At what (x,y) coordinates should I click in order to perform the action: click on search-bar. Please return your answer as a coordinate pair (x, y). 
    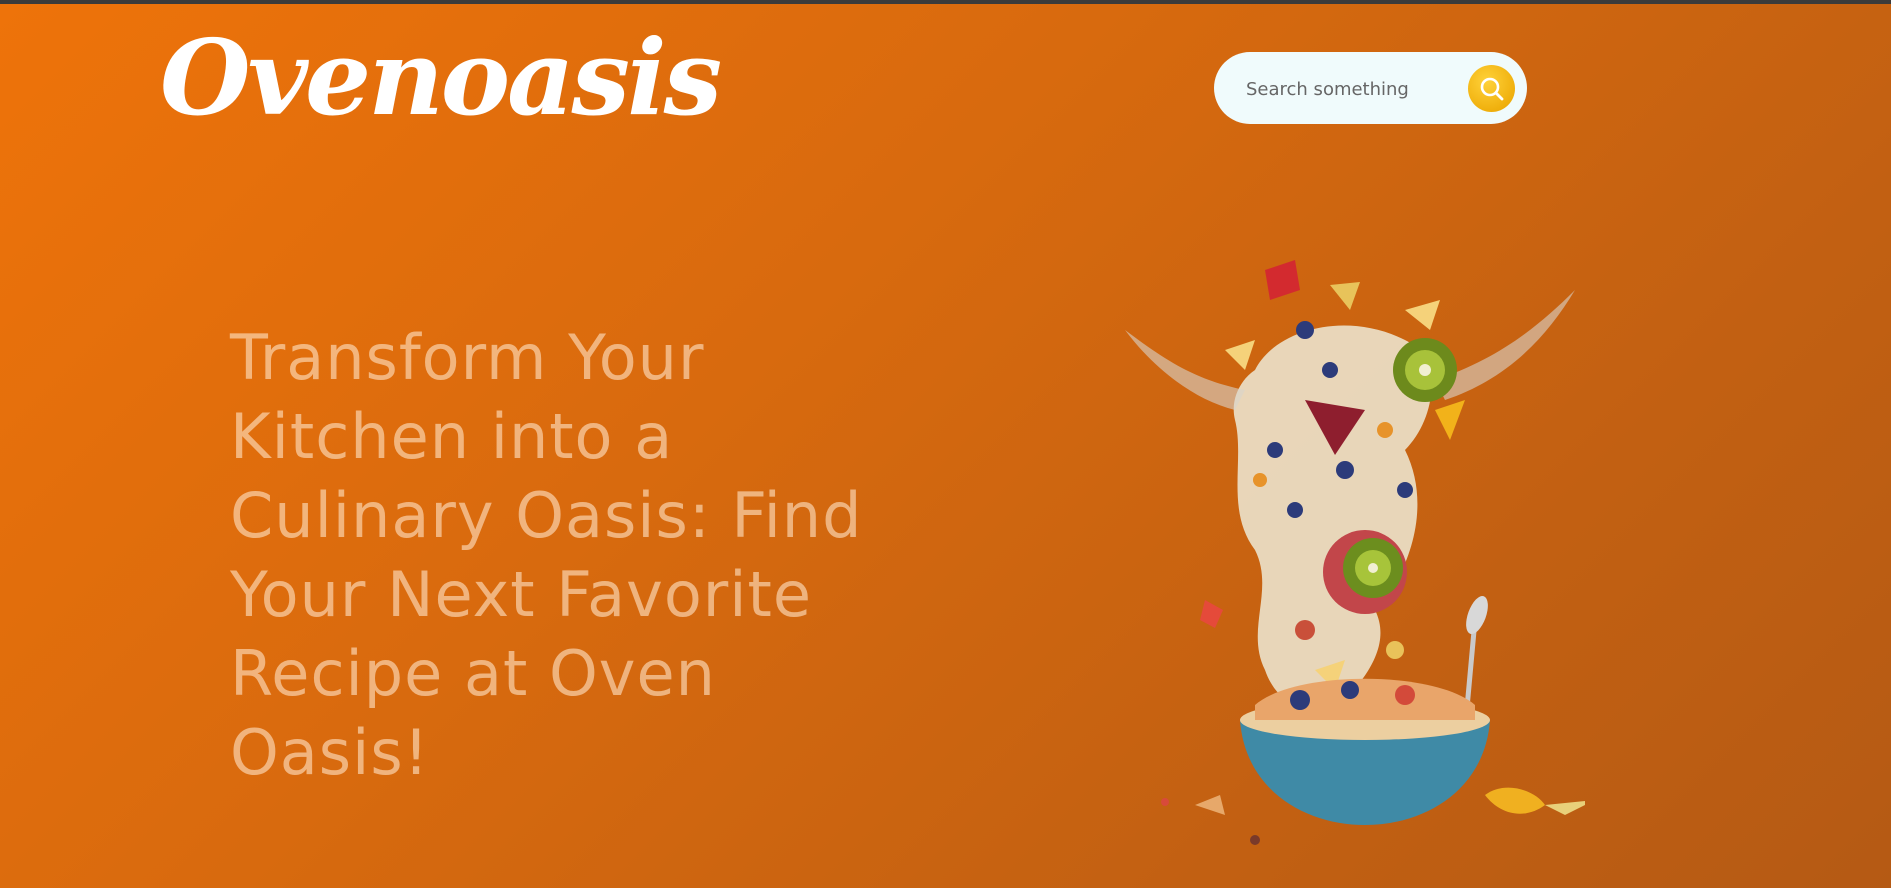
    Looking at the image, I should click on (1370, 88).